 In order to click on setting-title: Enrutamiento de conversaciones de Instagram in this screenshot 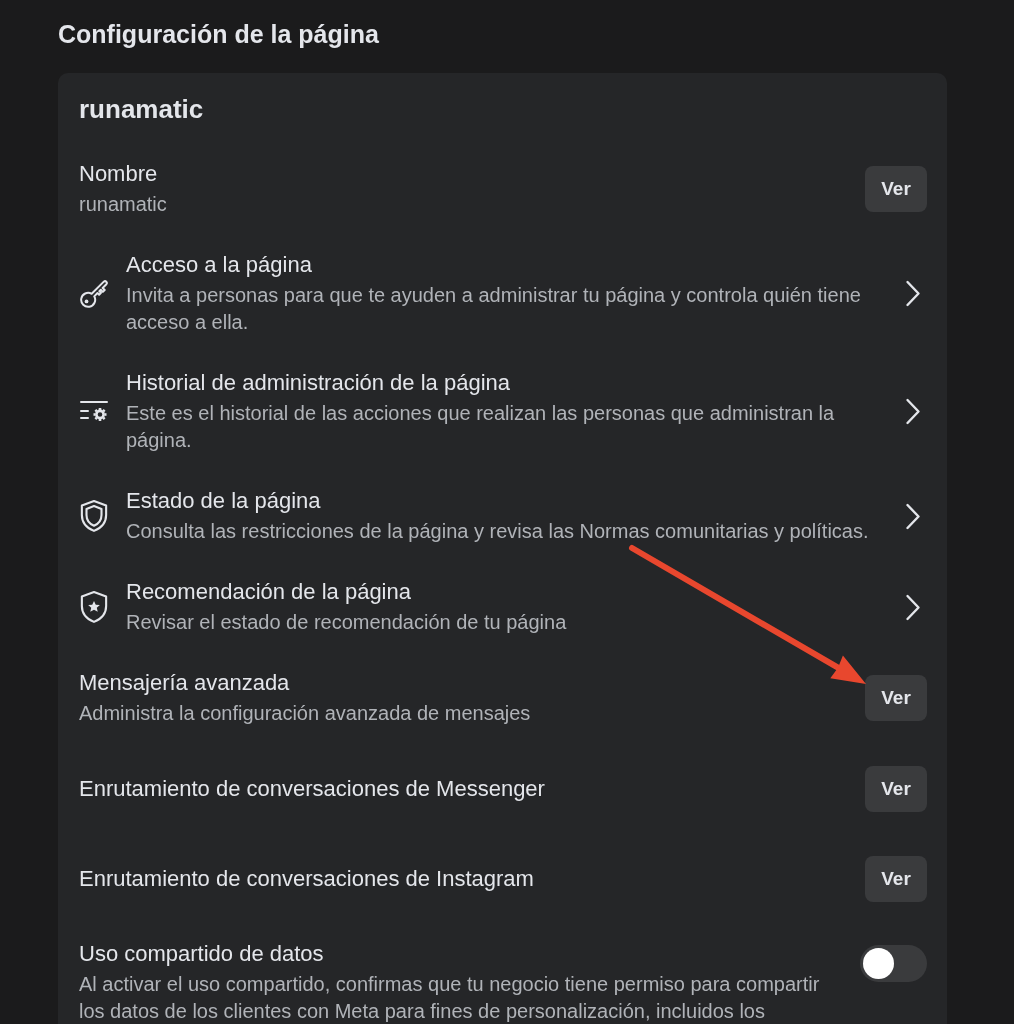, I will do `click(306, 878)`.